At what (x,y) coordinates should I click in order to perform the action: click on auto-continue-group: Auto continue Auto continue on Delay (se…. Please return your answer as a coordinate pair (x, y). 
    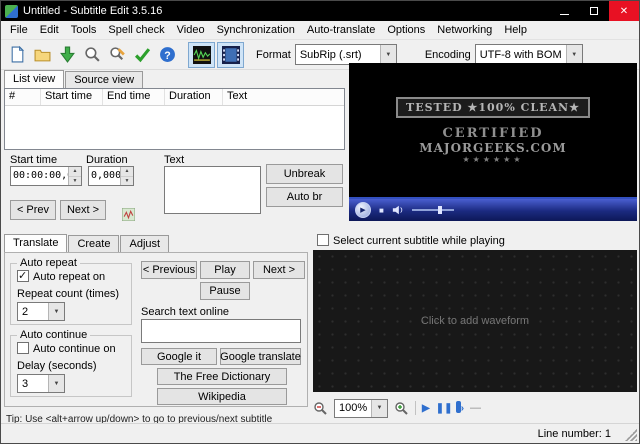
    Looking at the image, I should click on (71, 363).